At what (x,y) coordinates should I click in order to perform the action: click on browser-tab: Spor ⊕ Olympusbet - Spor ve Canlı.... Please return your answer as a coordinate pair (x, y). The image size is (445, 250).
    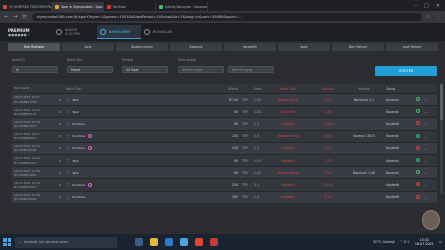
    Looking at the image, I should click on (78, 6).